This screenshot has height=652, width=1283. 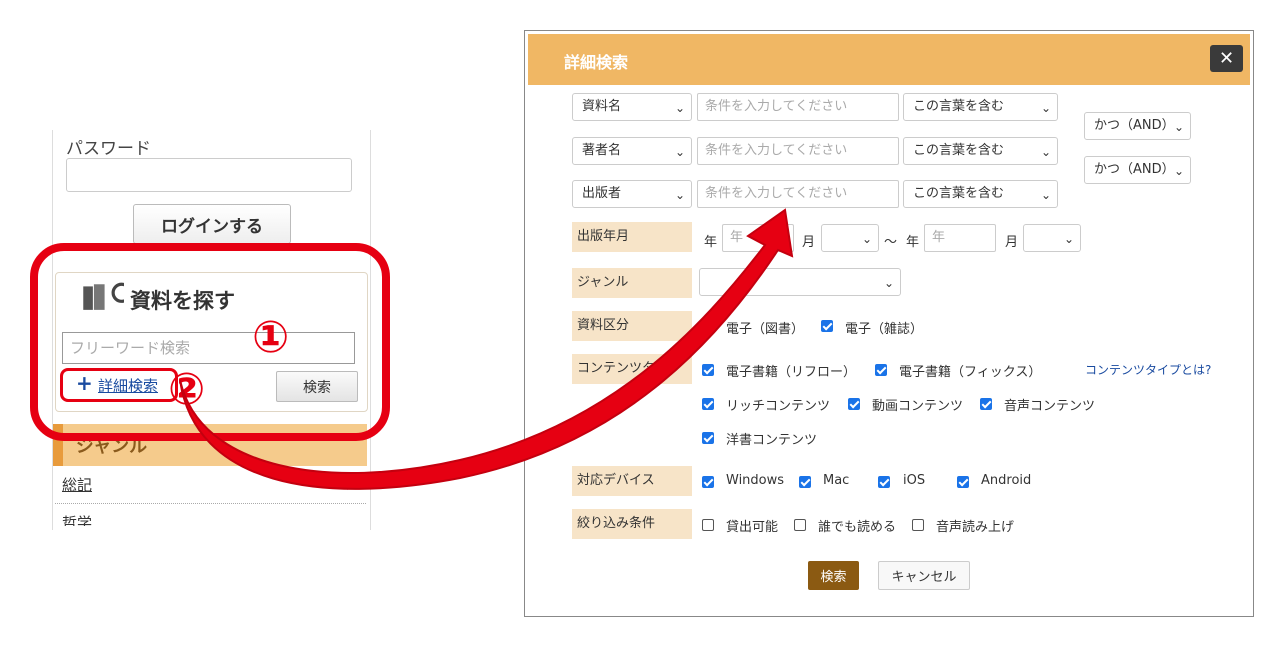 What do you see at coordinates (602, 193) in the screenshot?
I see `field-select-value: 出版者` at bounding box center [602, 193].